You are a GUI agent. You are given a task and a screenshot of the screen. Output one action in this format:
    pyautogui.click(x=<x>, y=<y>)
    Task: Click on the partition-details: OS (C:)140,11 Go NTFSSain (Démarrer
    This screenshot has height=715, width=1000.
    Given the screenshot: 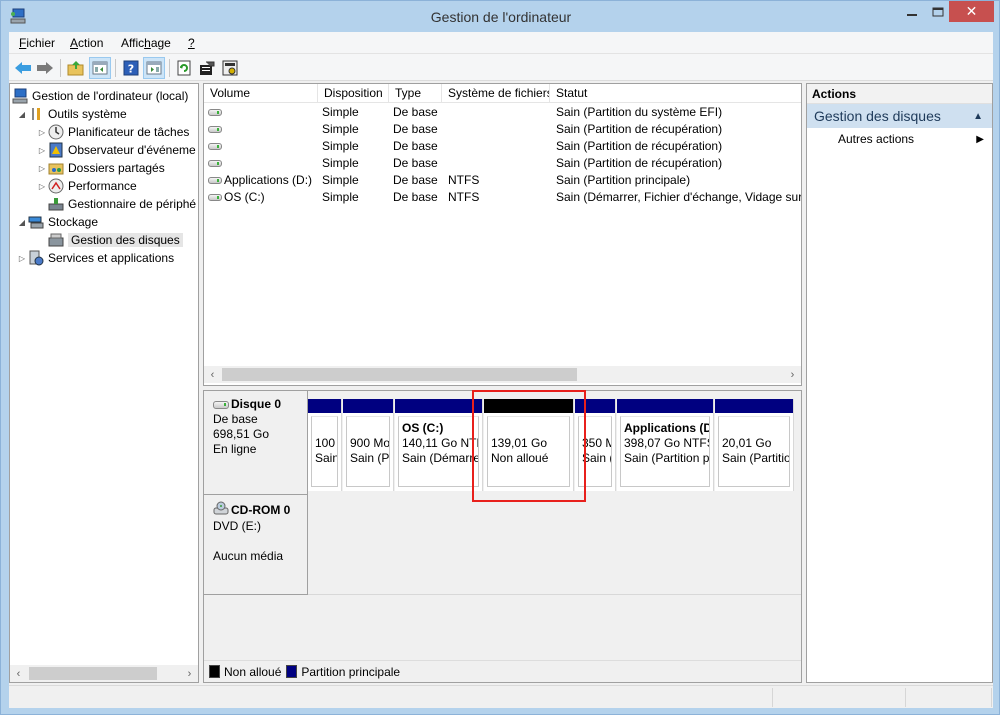 What is the action you would take?
    pyautogui.click(x=438, y=451)
    